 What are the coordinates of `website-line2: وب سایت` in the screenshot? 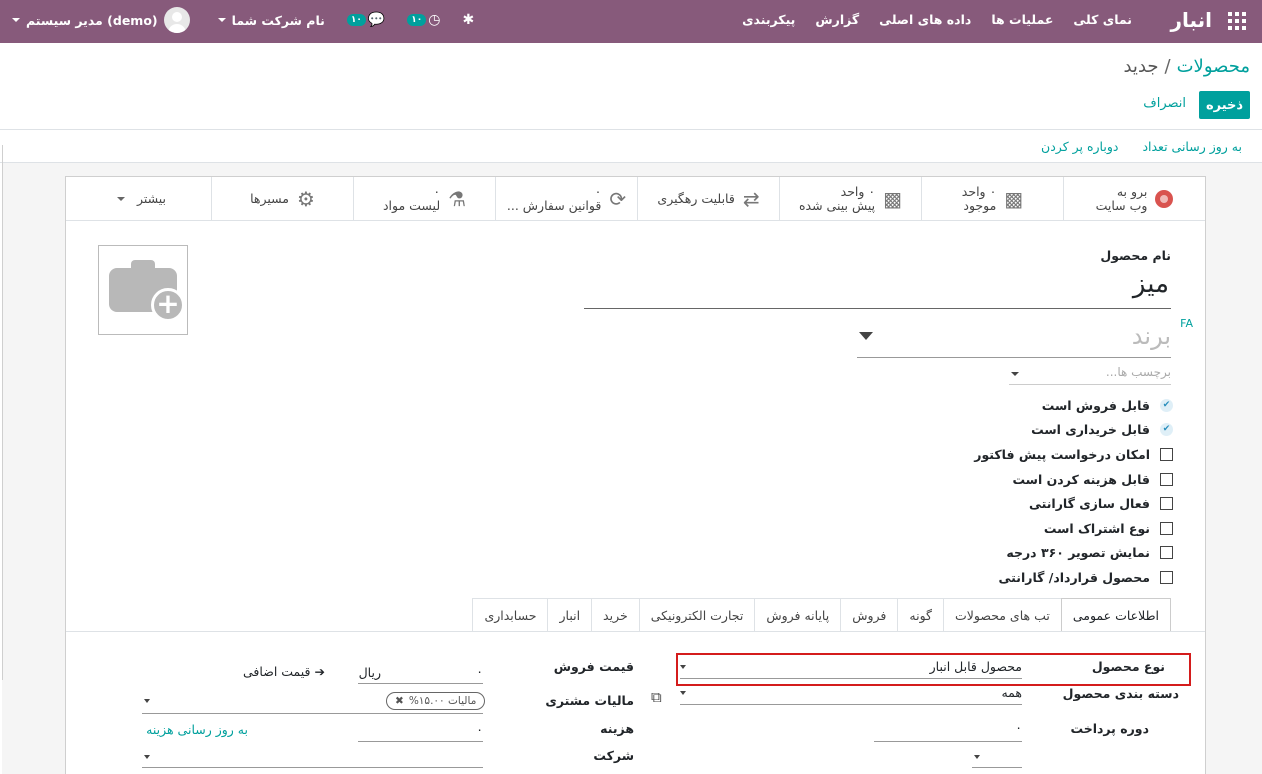 It's located at (1121, 205).